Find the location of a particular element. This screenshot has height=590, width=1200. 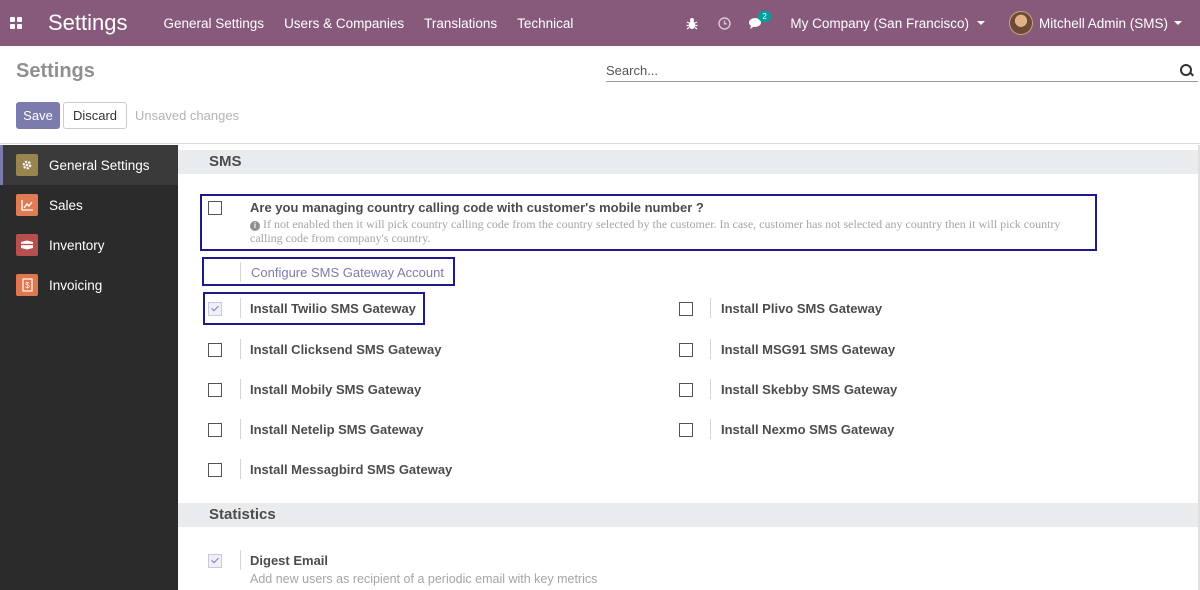

sidebar-item-label: Sales is located at coordinates (66, 205).